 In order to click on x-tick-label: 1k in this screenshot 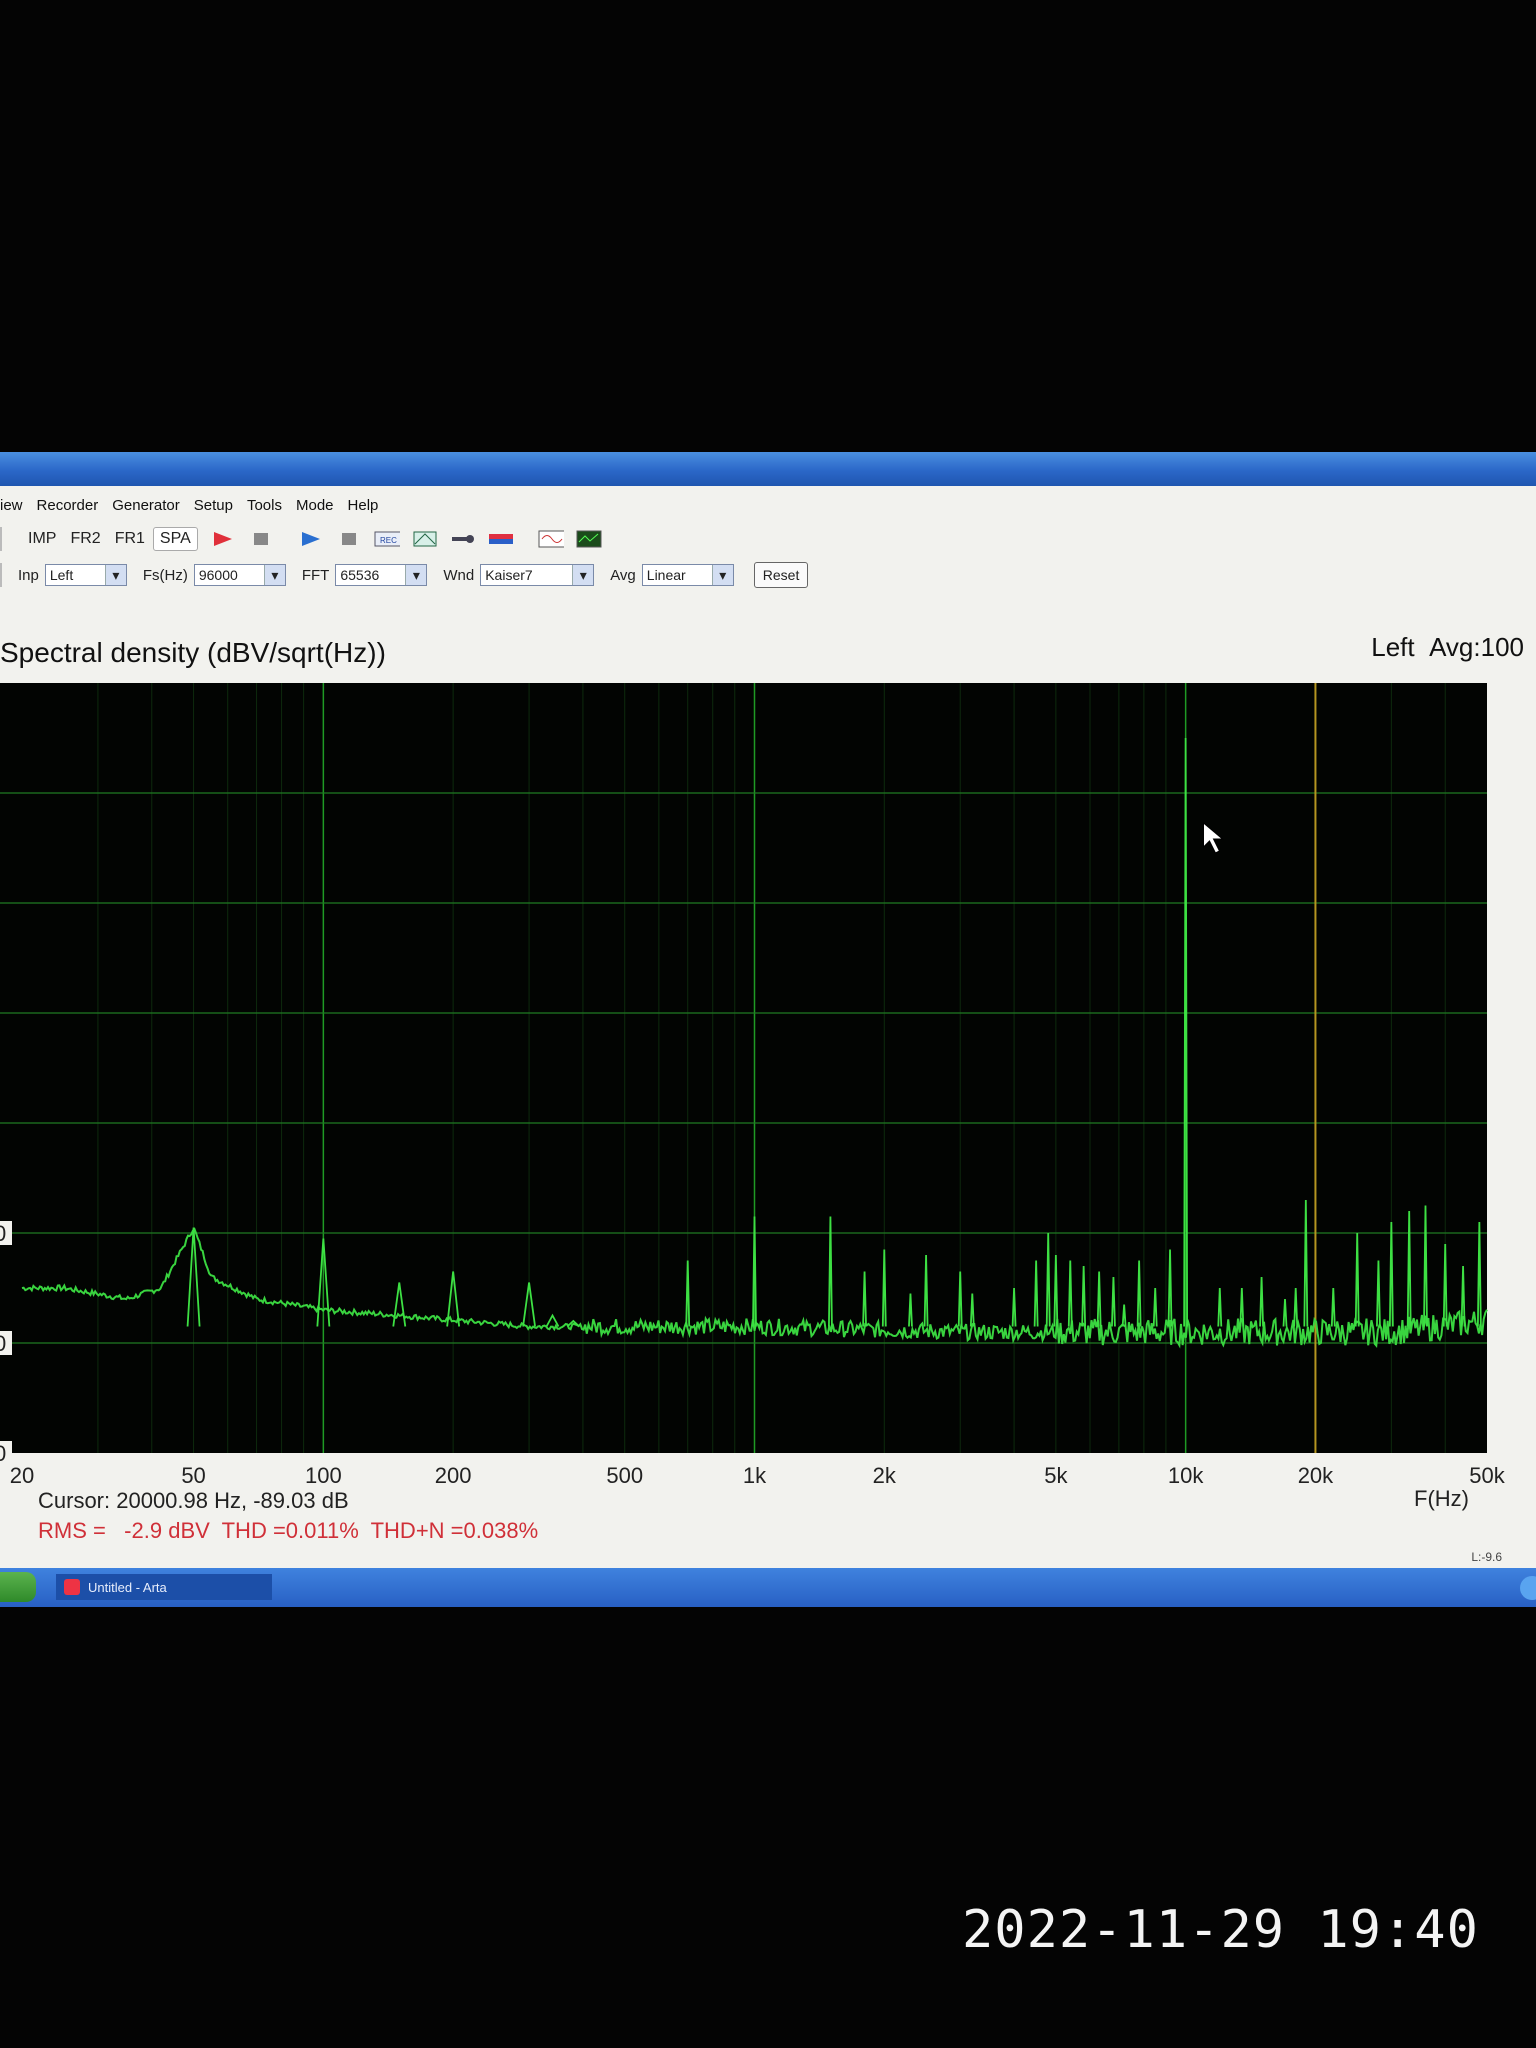, I will do `click(755, 1473)`.